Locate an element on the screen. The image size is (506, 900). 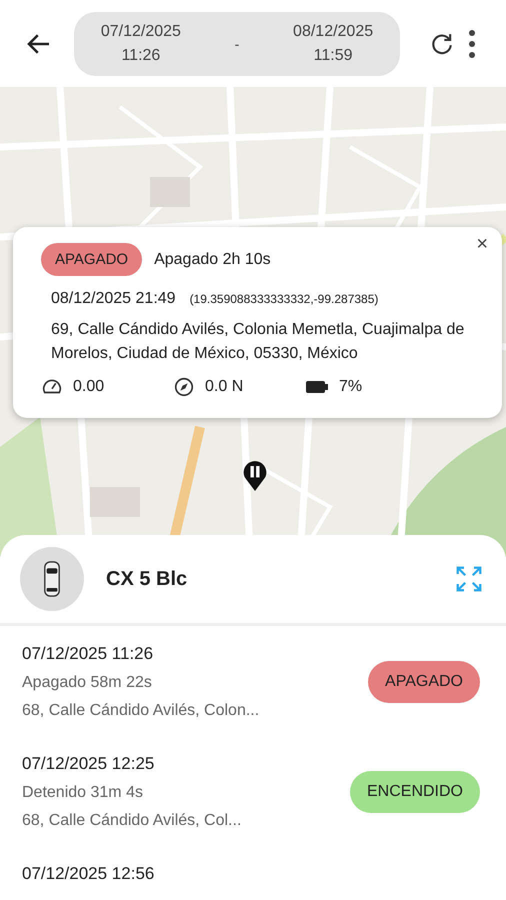
start-time: 11:26 is located at coordinates (140, 55).